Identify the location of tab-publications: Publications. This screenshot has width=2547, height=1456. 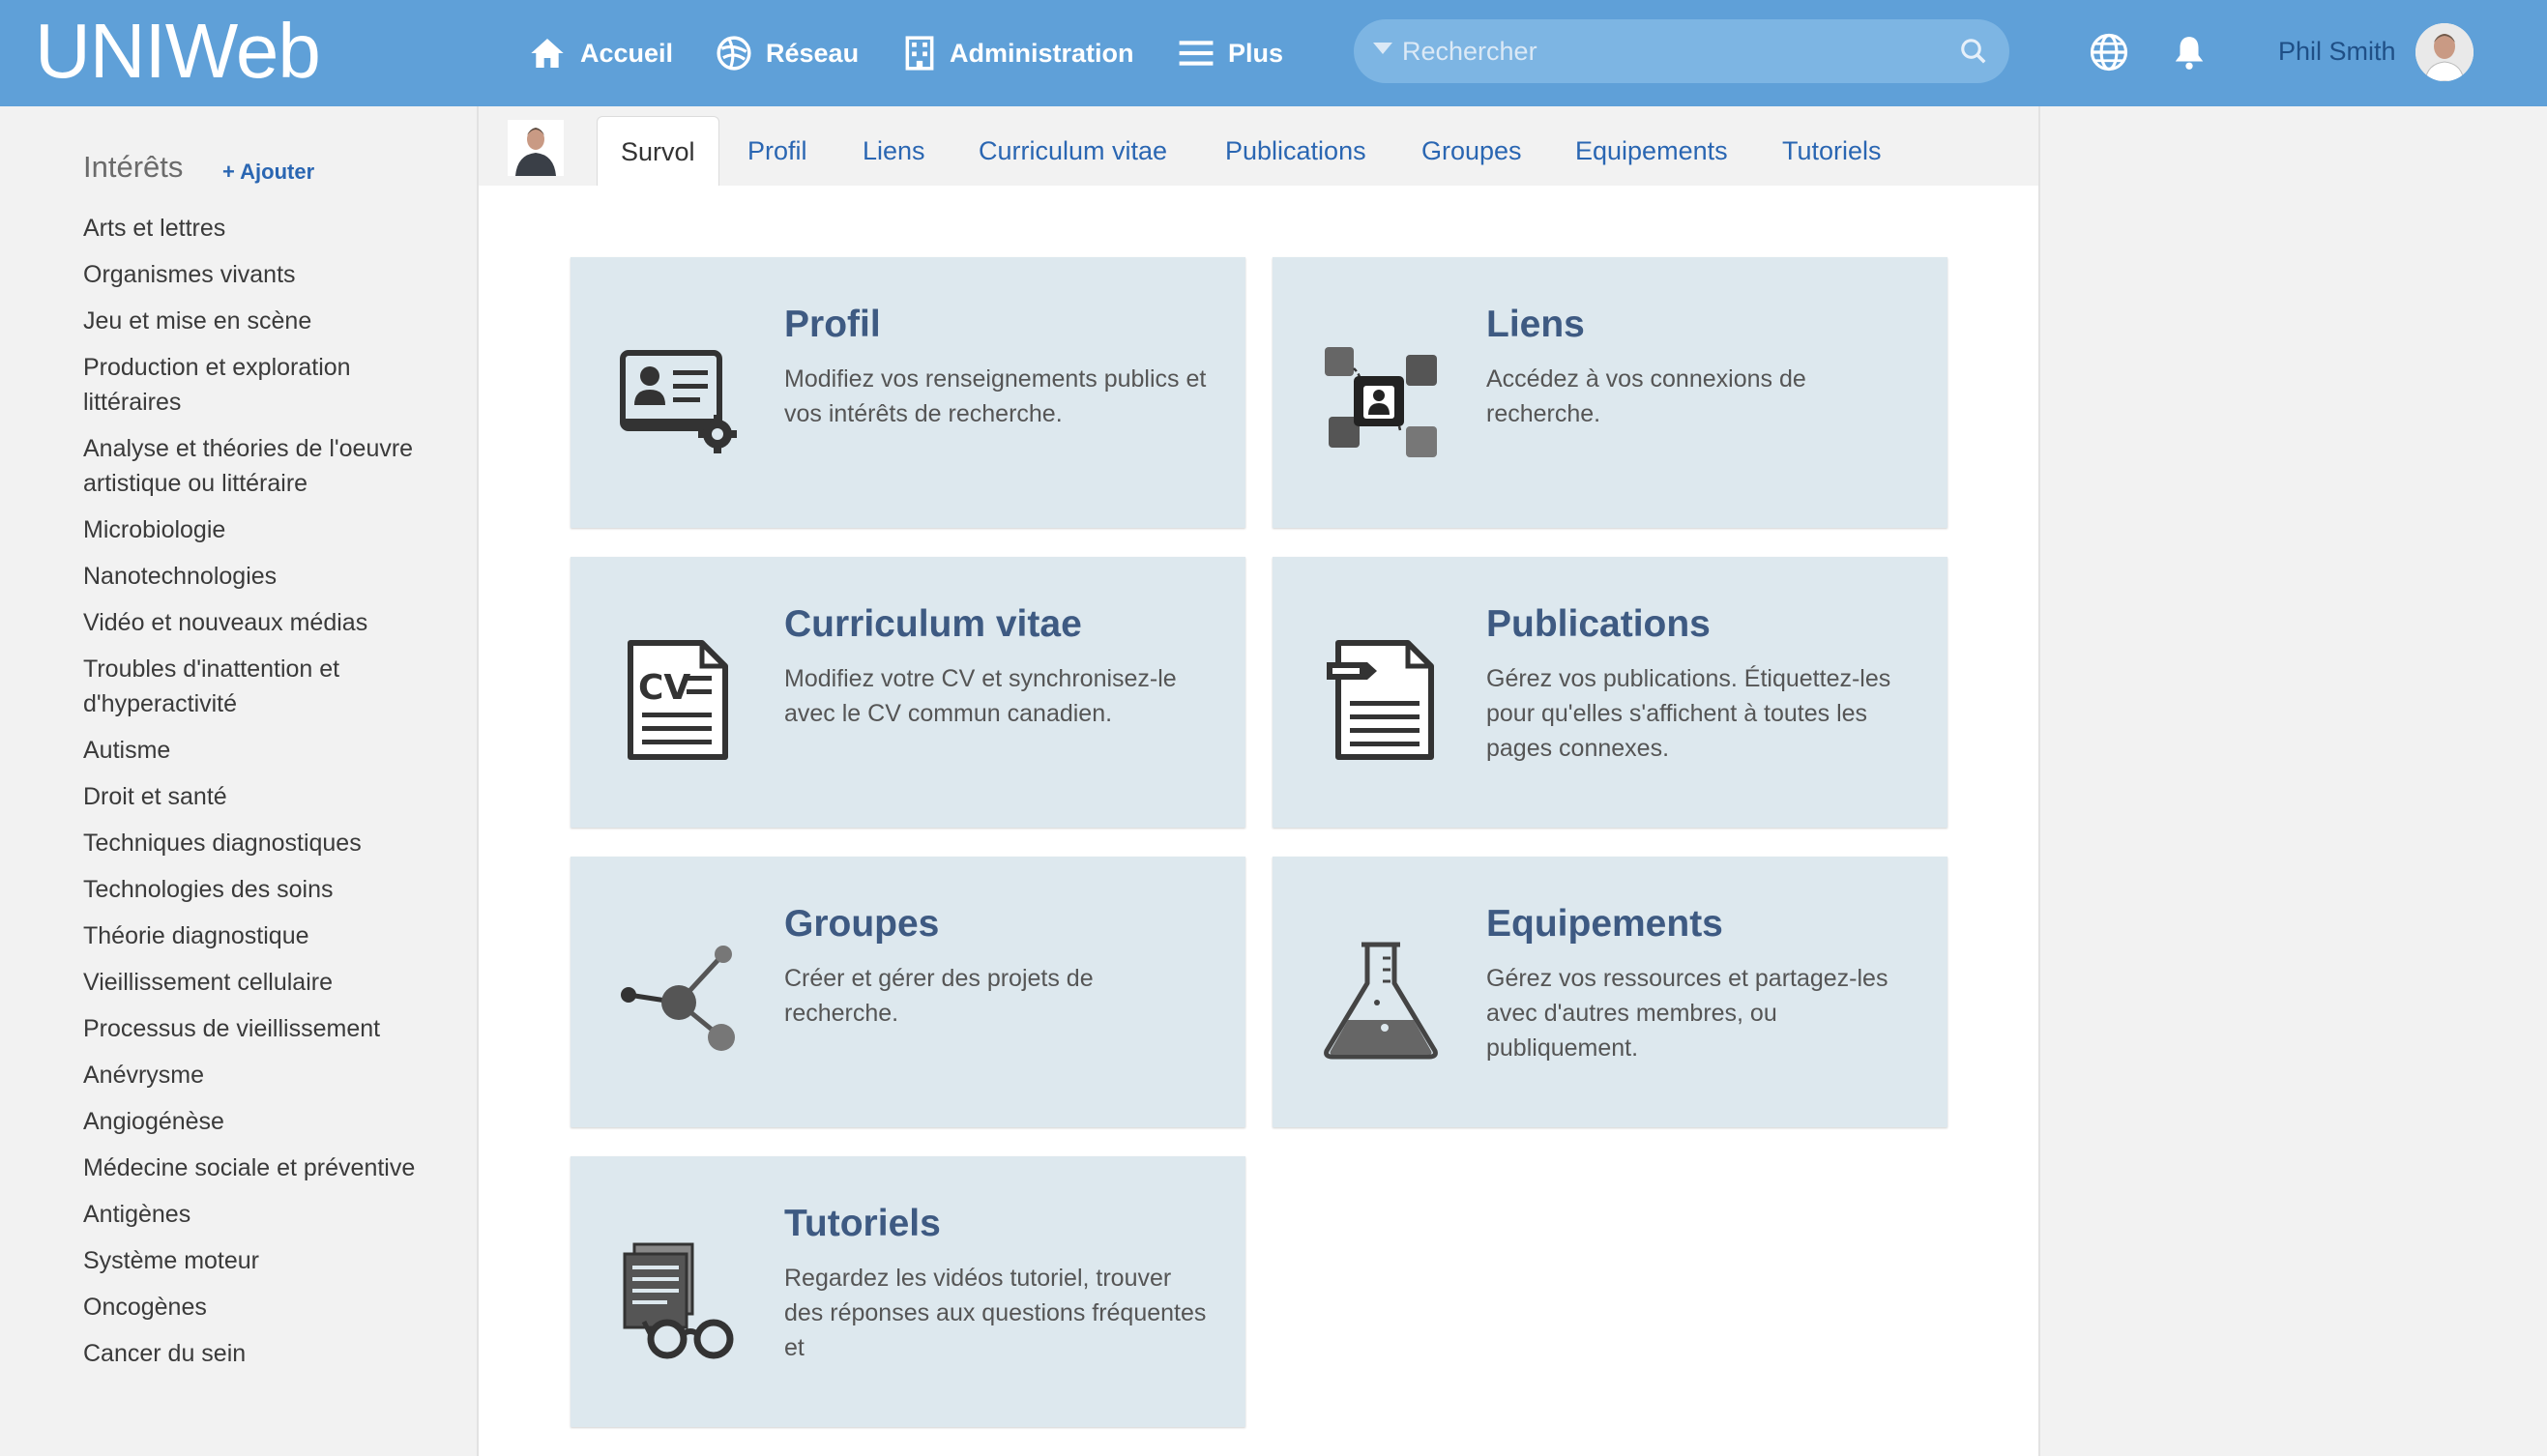
(1295, 151).